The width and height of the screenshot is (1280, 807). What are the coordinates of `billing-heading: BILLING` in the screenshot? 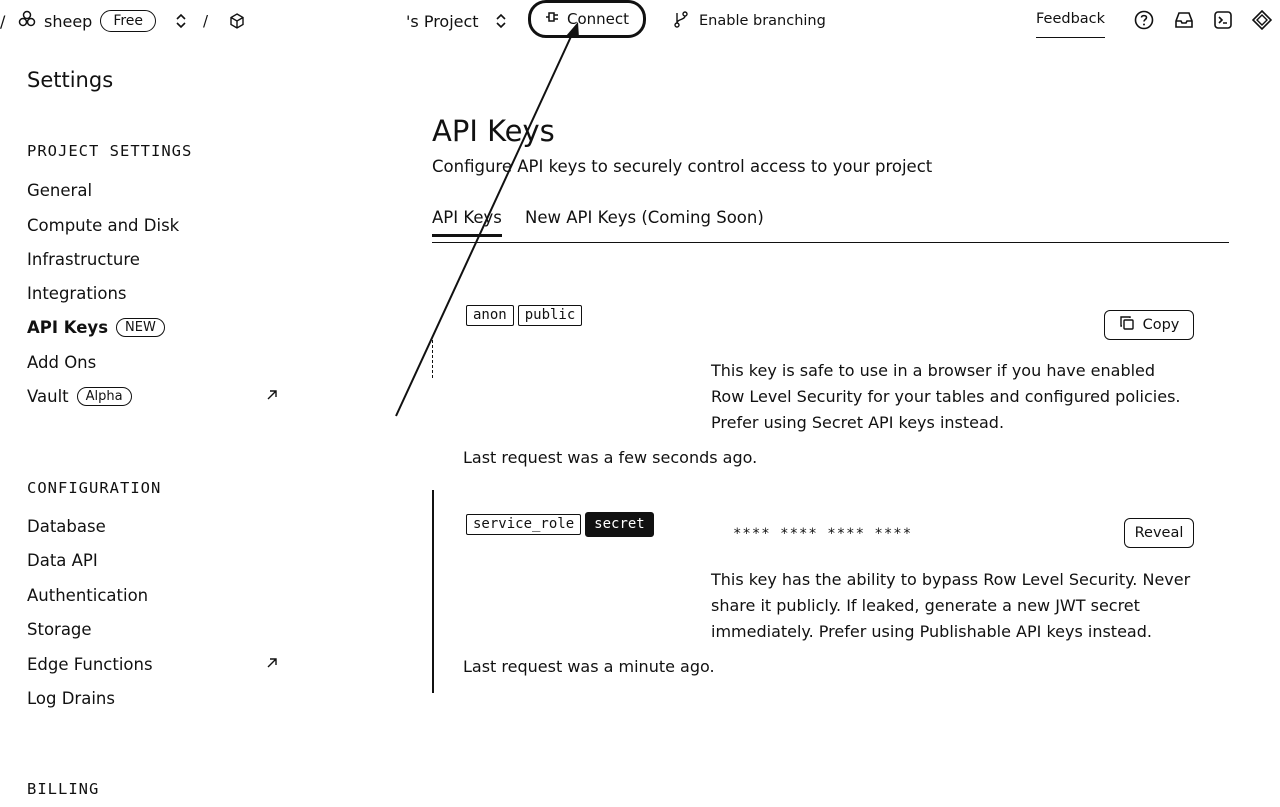 It's located at (63, 789).